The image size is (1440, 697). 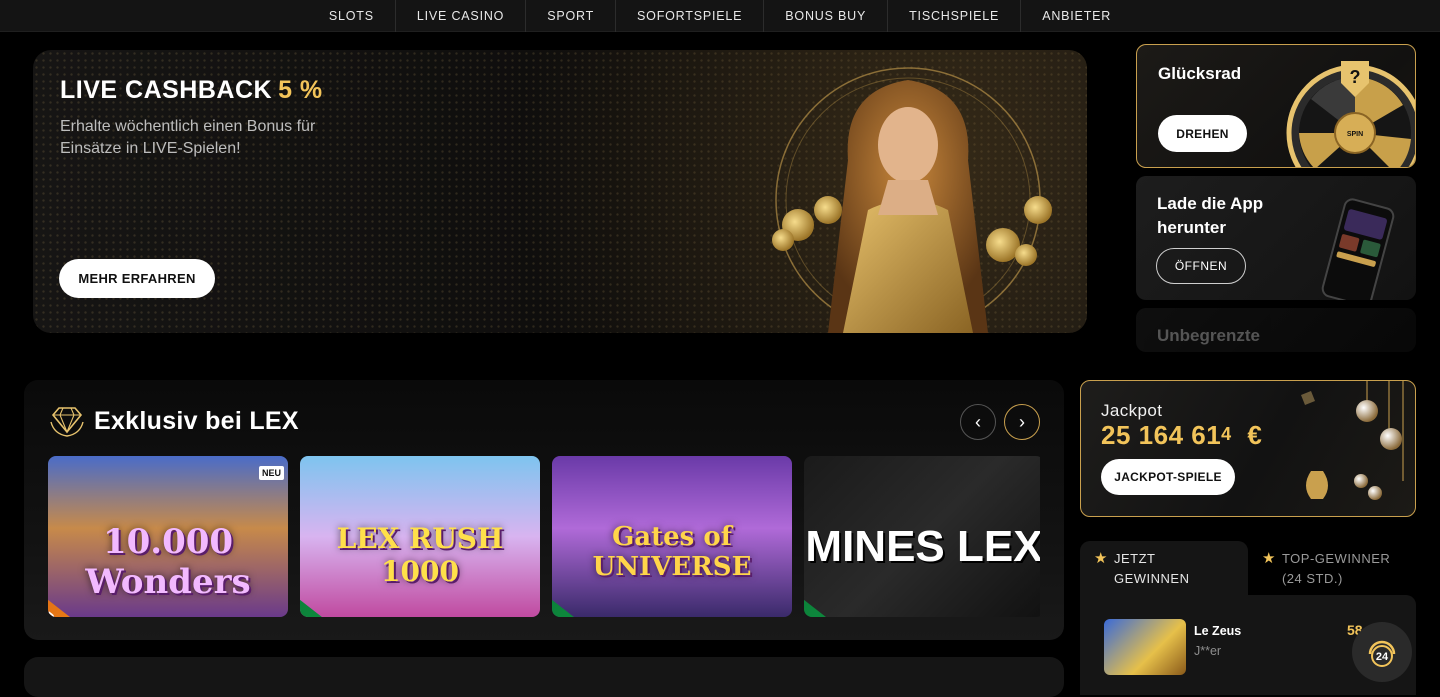 What do you see at coordinates (1168, 477) in the screenshot?
I see `jackpot-games-button: JACKPOT-SPIELE` at bounding box center [1168, 477].